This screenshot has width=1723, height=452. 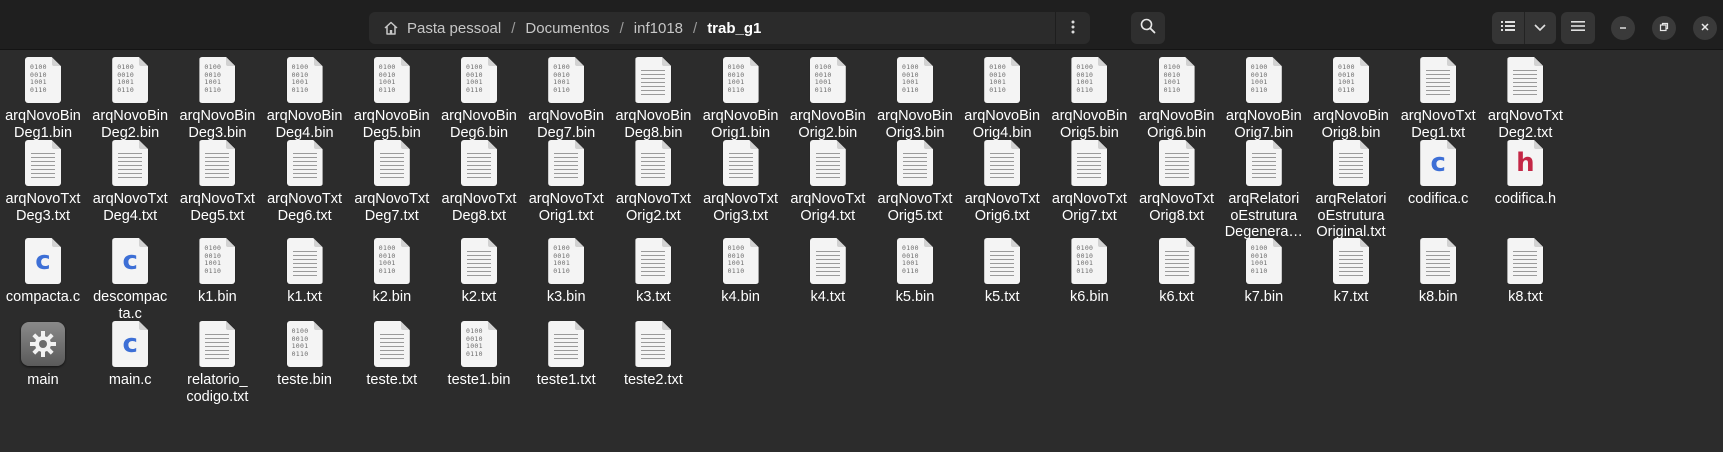 I want to click on file-item: relatorio_ codigo.txt, so click(x=217, y=361).